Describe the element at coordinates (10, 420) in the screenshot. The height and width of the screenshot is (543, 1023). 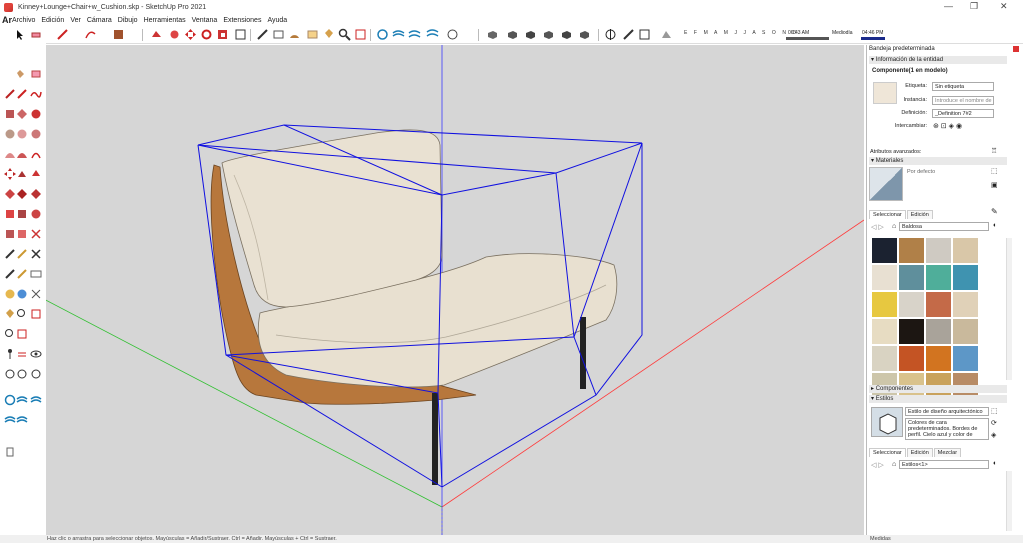
I see `sandbox-add-detail-icon` at that location.